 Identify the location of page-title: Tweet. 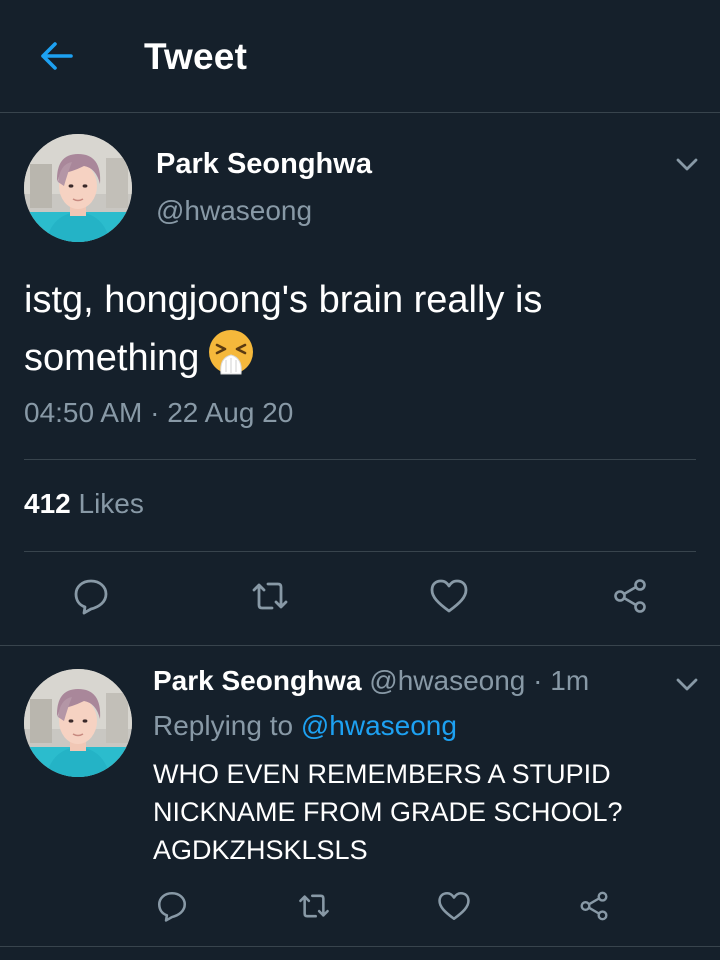
(196, 56).